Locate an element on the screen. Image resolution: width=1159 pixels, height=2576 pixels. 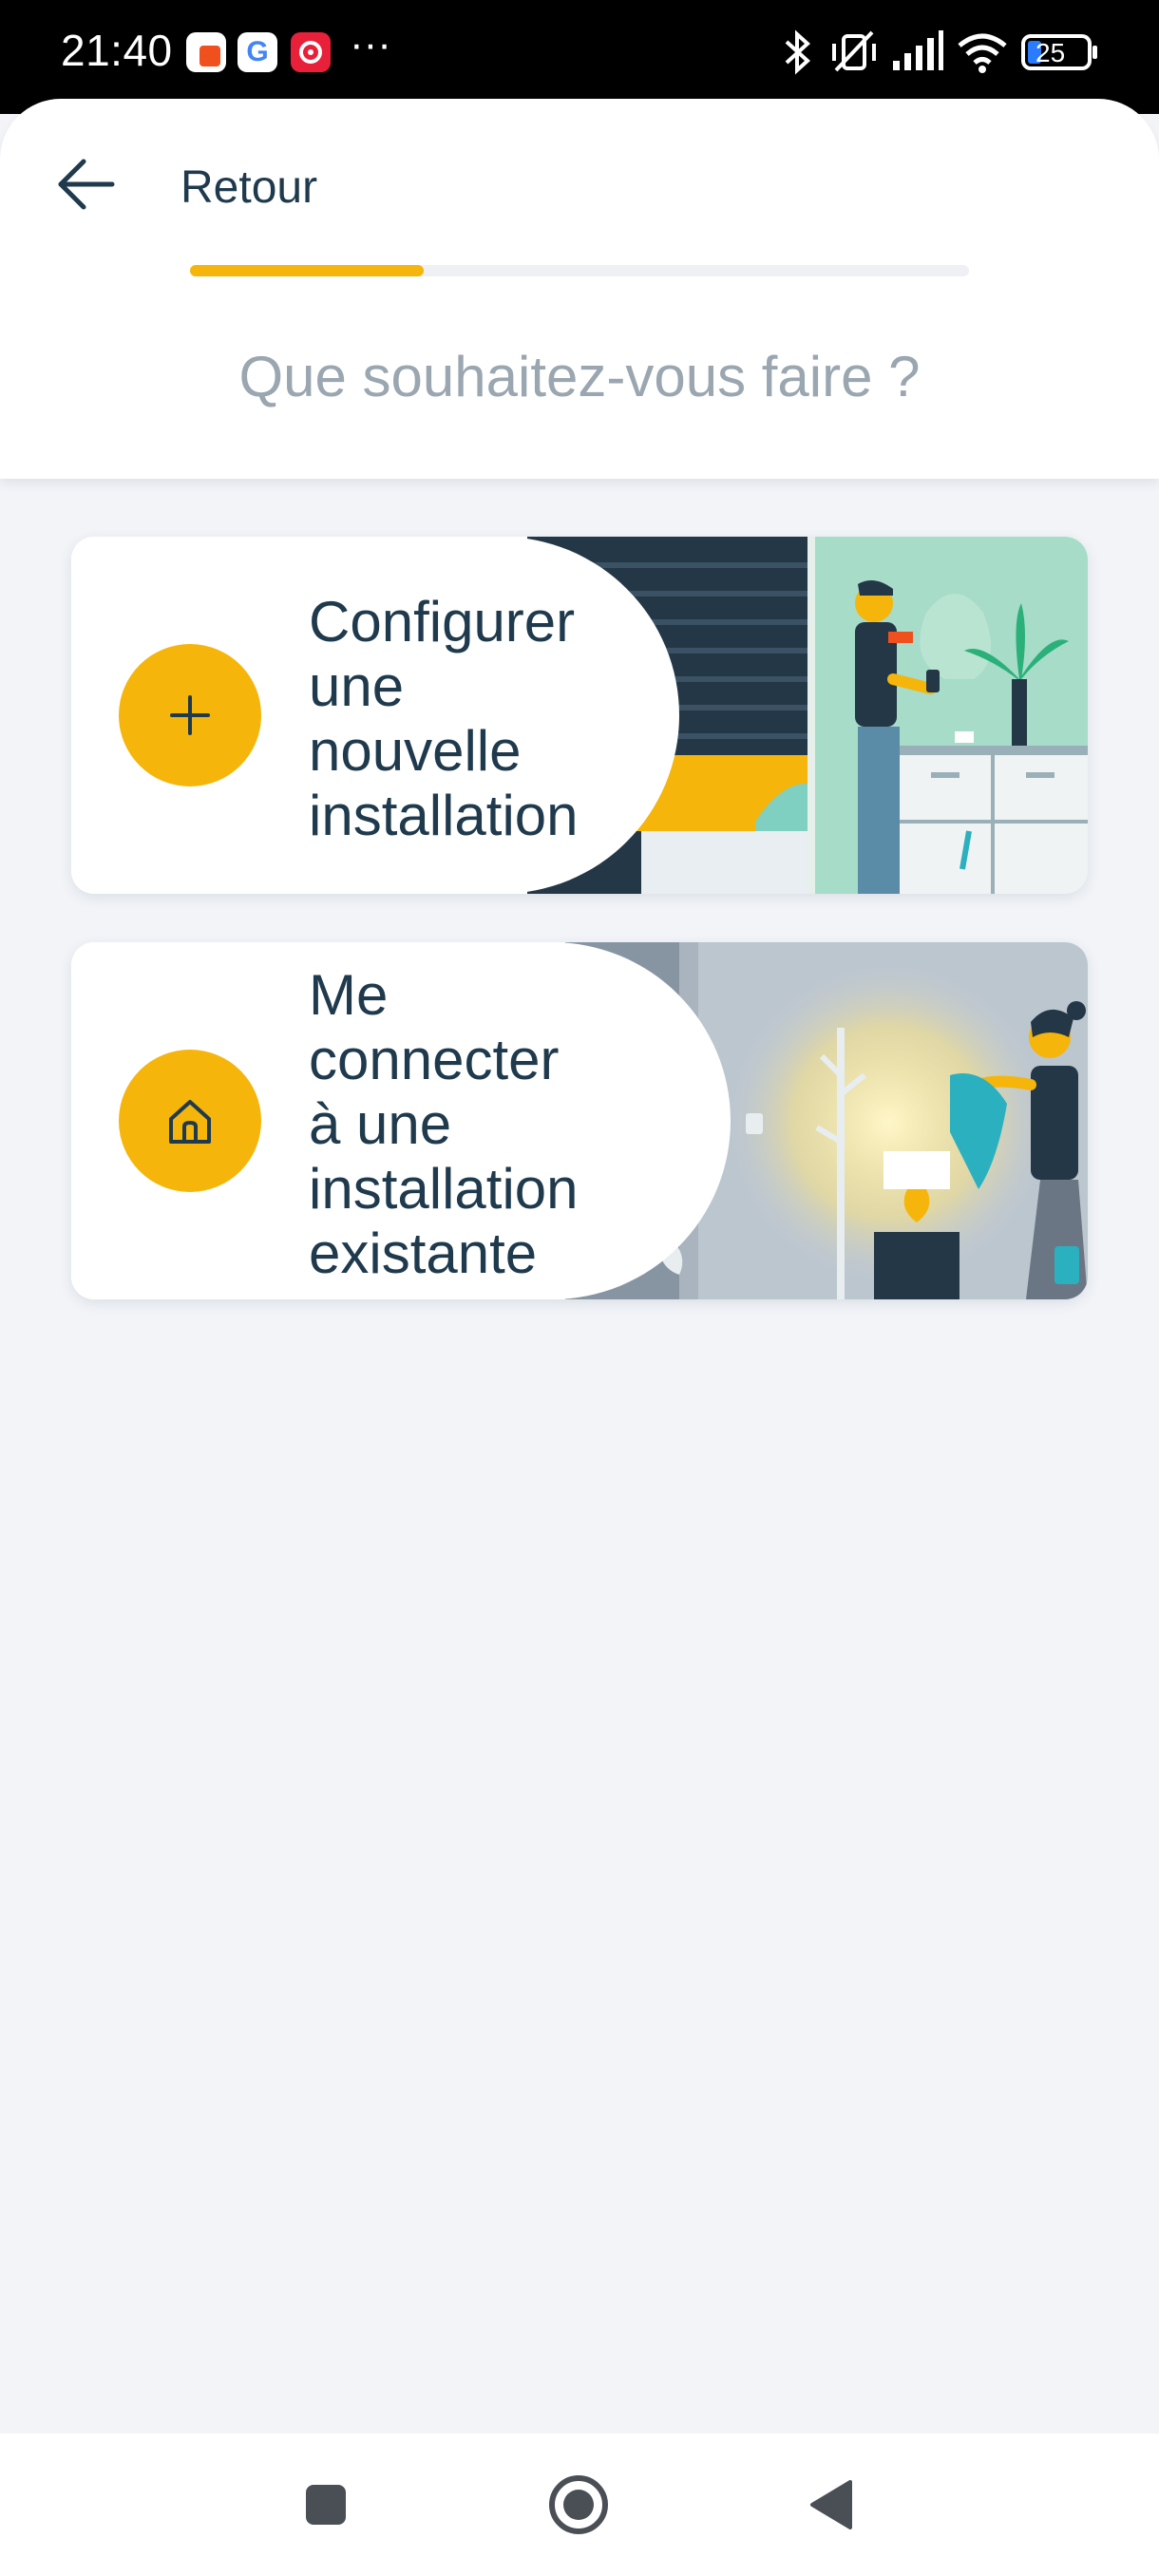
vibrate-off-icon is located at coordinates (854, 51).